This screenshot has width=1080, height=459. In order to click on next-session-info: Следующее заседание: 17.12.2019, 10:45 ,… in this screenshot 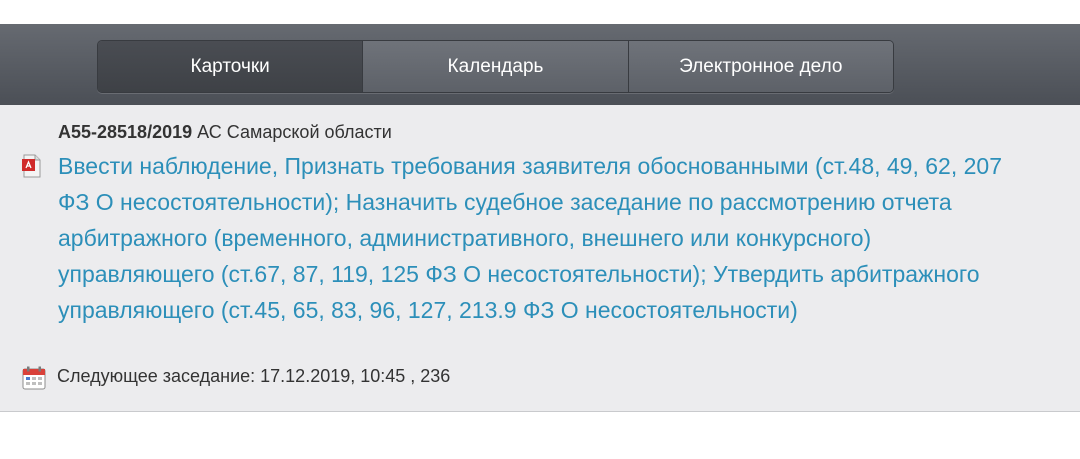, I will do `click(254, 376)`.